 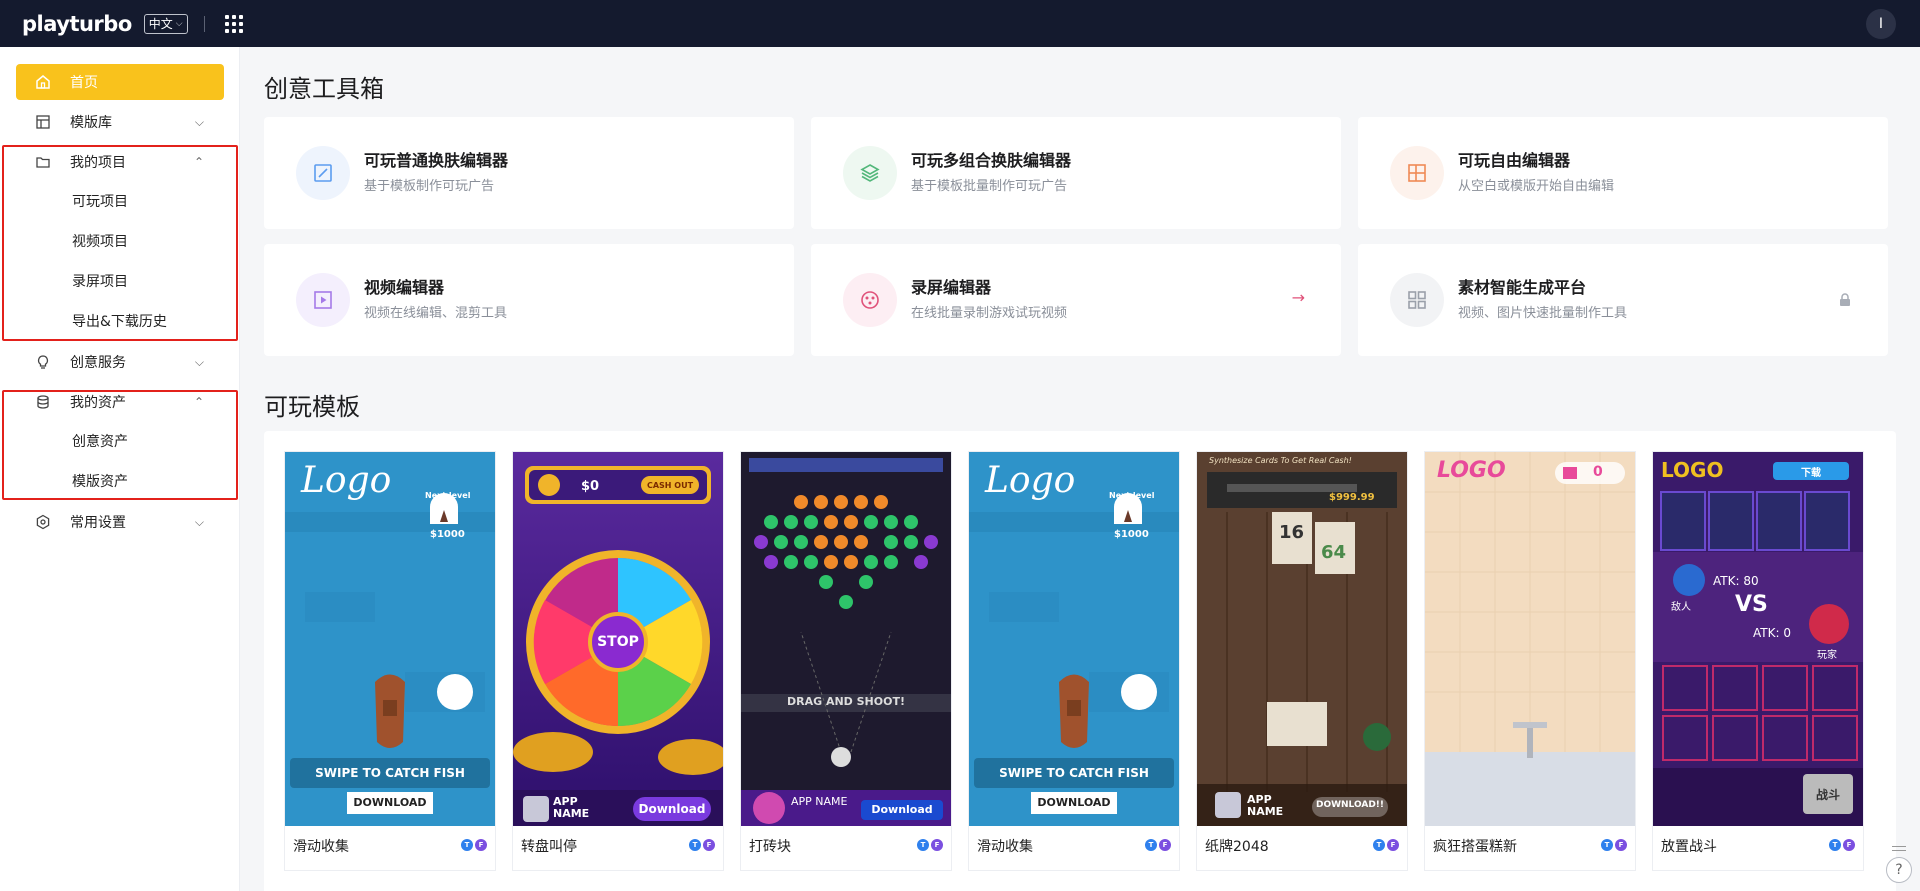 I want to click on tool-name: 视频编辑器, so click(x=404, y=287).